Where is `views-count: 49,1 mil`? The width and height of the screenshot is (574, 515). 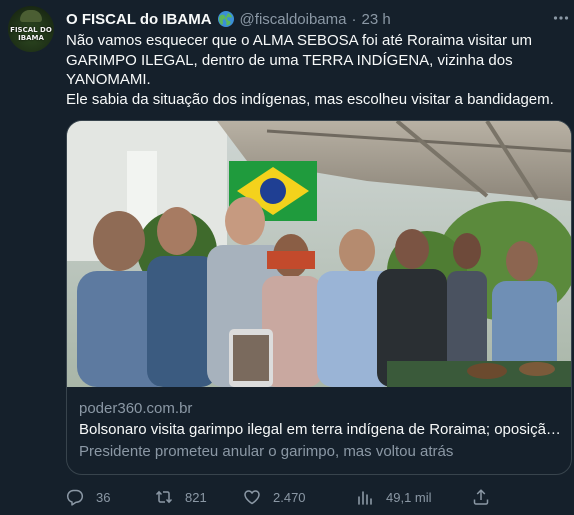
views-count: 49,1 mil is located at coordinates (409, 497).